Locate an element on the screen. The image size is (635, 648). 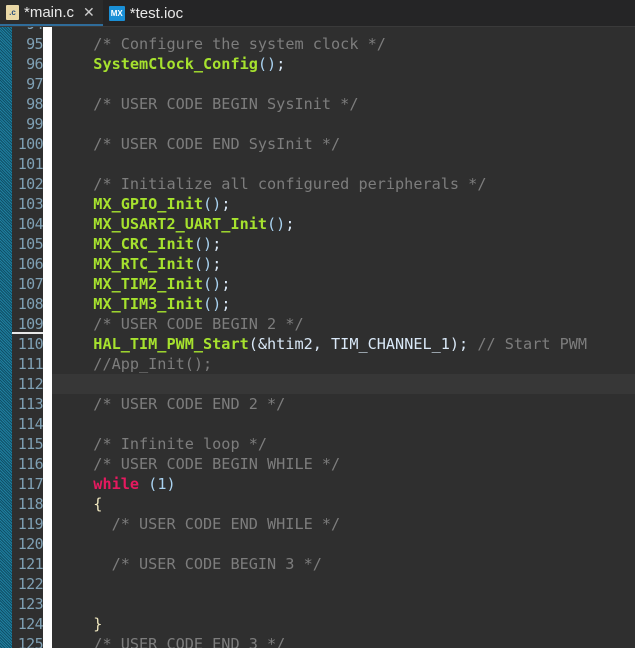
editor-tab-bar: .c *main.c ✕ MX *test.ioc is located at coordinates (317, 13).